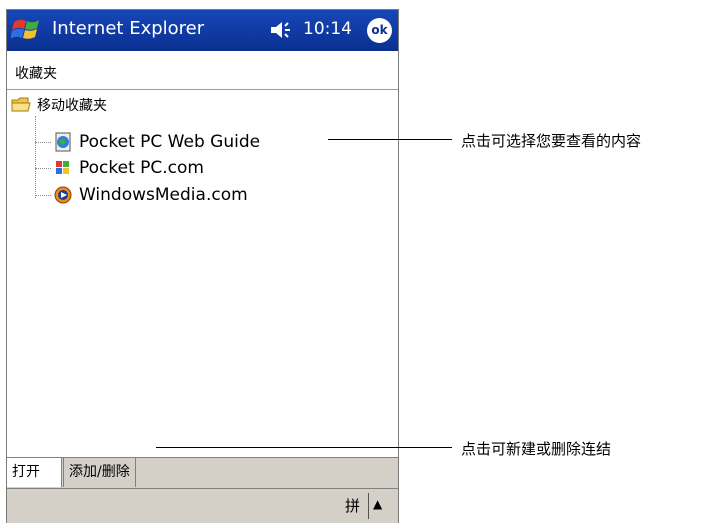  Describe the element at coordinates (36, 73) in the screenshot. I see `breadcrumb: 收藏夹` at that location.